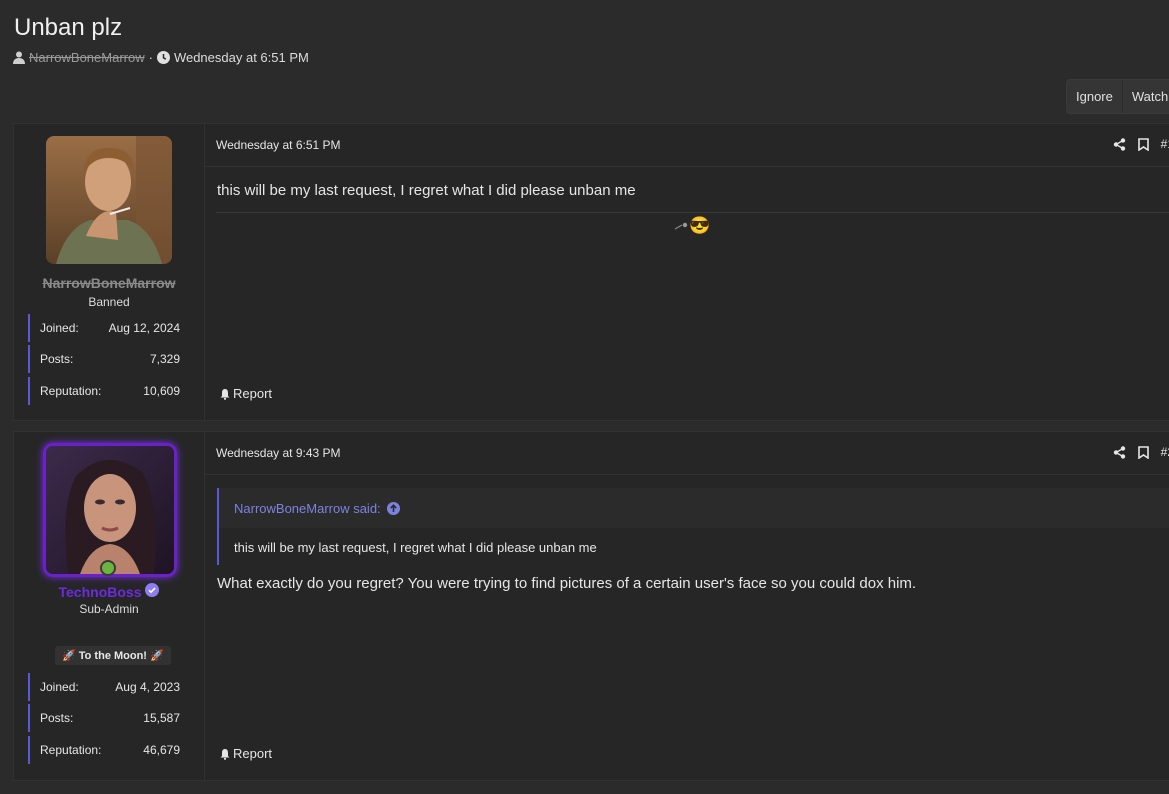 The image size is (1169, 794). What do you see at coordinates (109, 391) in the screenshot?
I see `stat-reputation: Reputation: 10,609` at bounding box center [109, 391].